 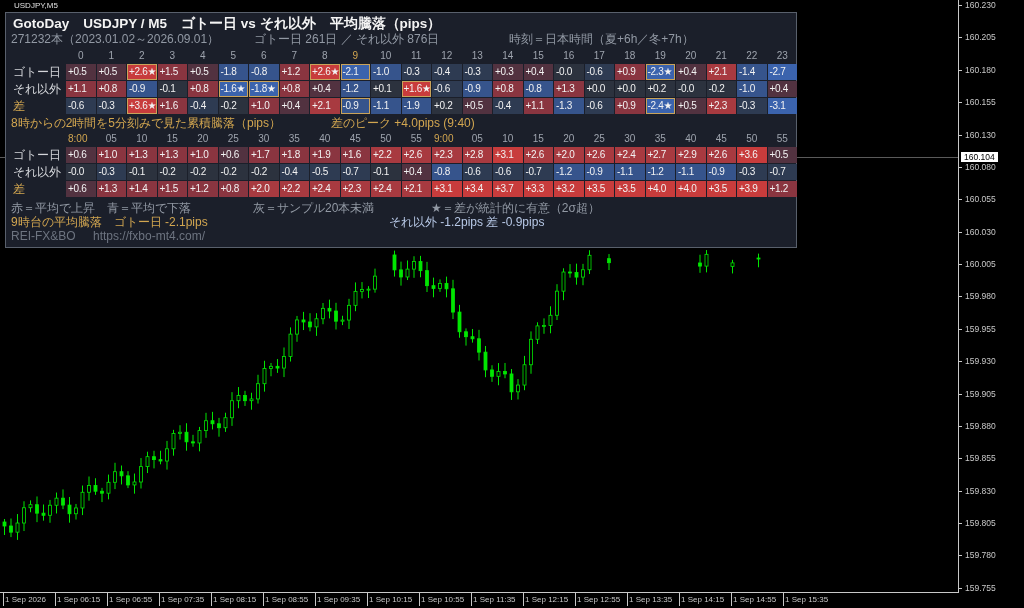 What do you see at coordinates (721, 139) in the screenshot?
I see `column-header: 45` at bounding box center [721, 139].